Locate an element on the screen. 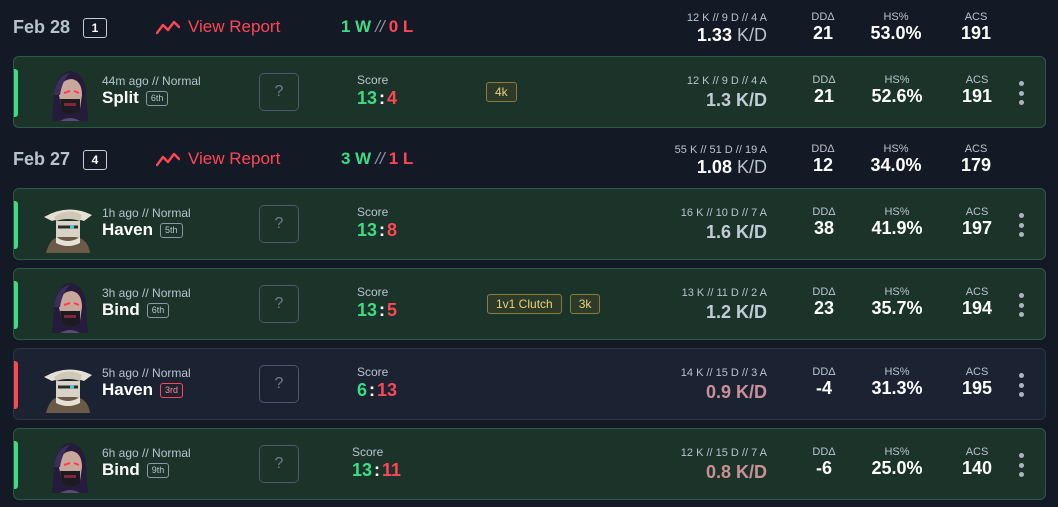  score: Score 13:8 is located at coordinates (377, 223).